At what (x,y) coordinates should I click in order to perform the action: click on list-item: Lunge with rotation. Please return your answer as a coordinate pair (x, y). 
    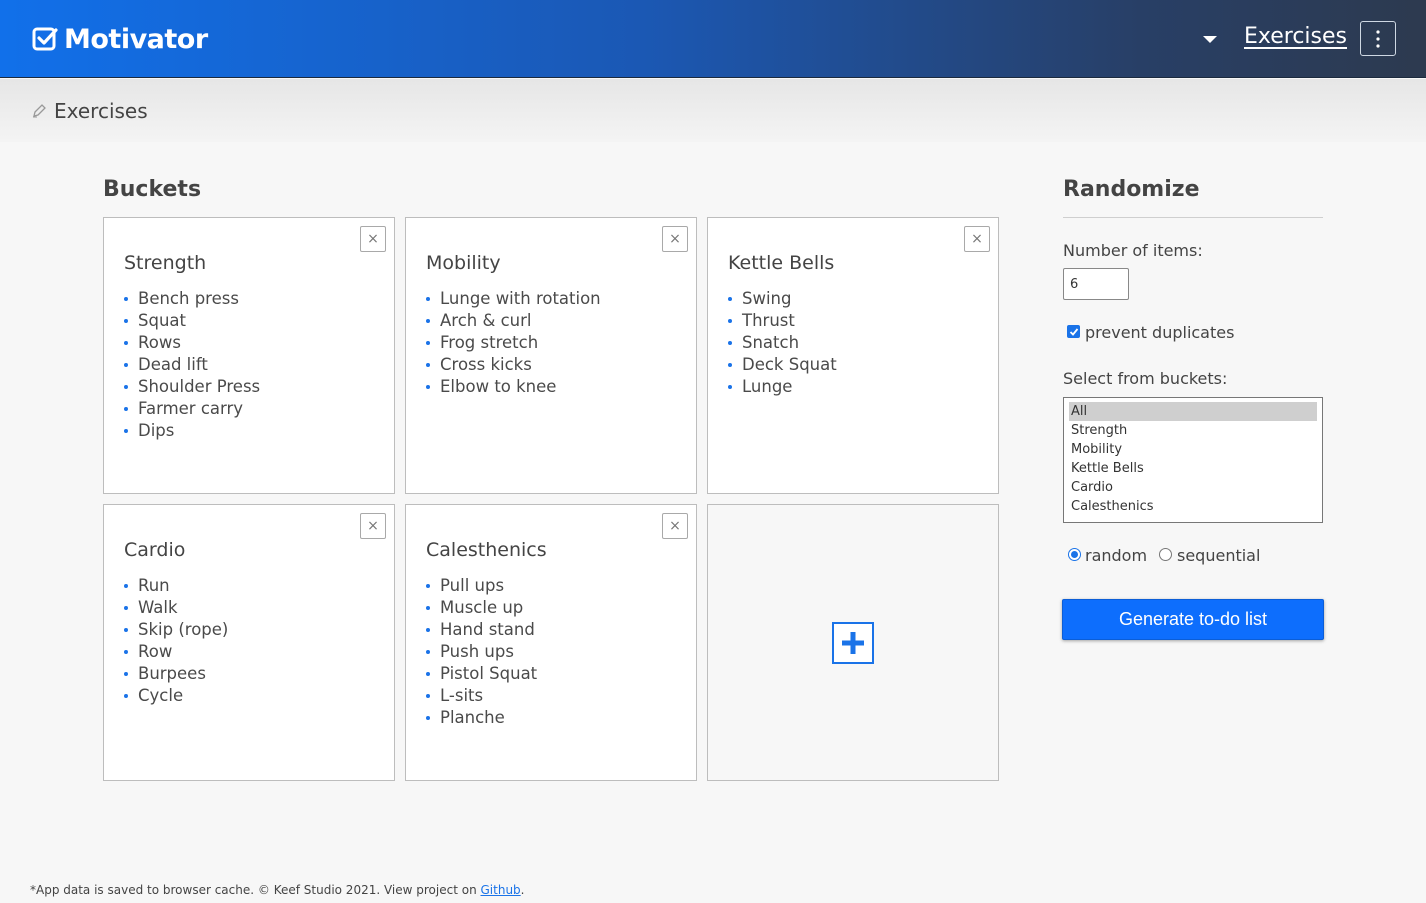
    Looking at the image, I should click on (513, 299).